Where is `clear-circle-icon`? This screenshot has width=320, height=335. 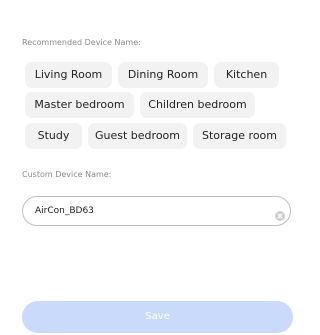 clear-circle-icon is located at coordinates (280, 213).